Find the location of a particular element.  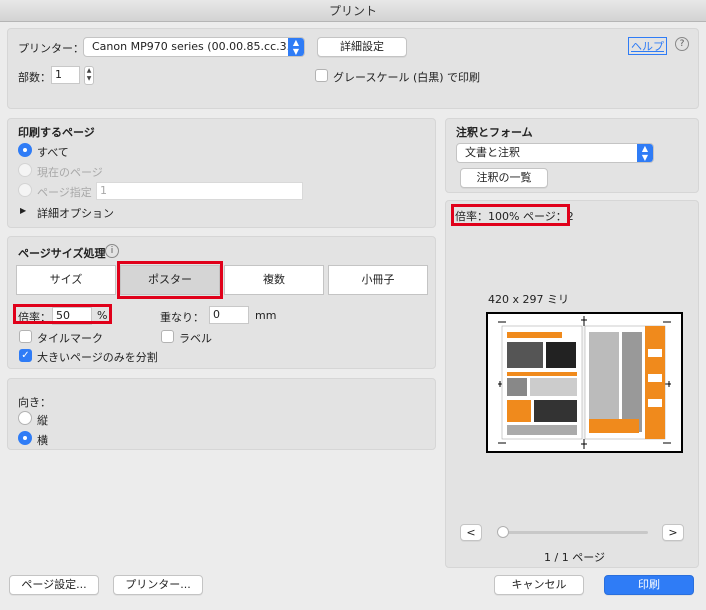

copies-stepper: ▲ ▼ is located at coordinates (89, 75).